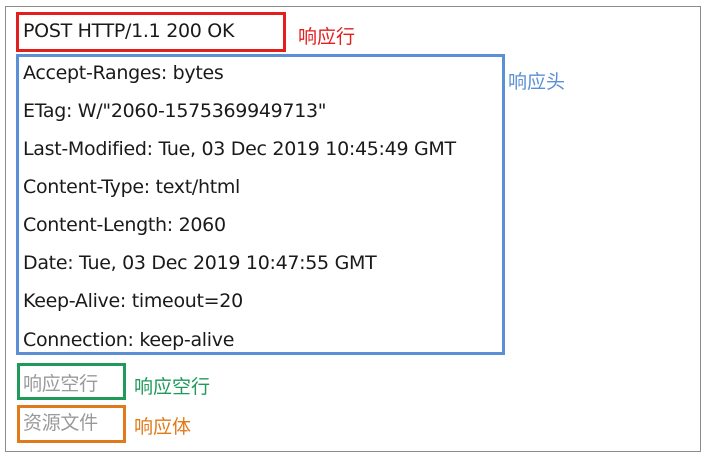 The image size is (707, 459). What do you see at coordinates (163, 427) in the screenshot?
I see `body-label: 响应体` at bounding box center [163, 427].